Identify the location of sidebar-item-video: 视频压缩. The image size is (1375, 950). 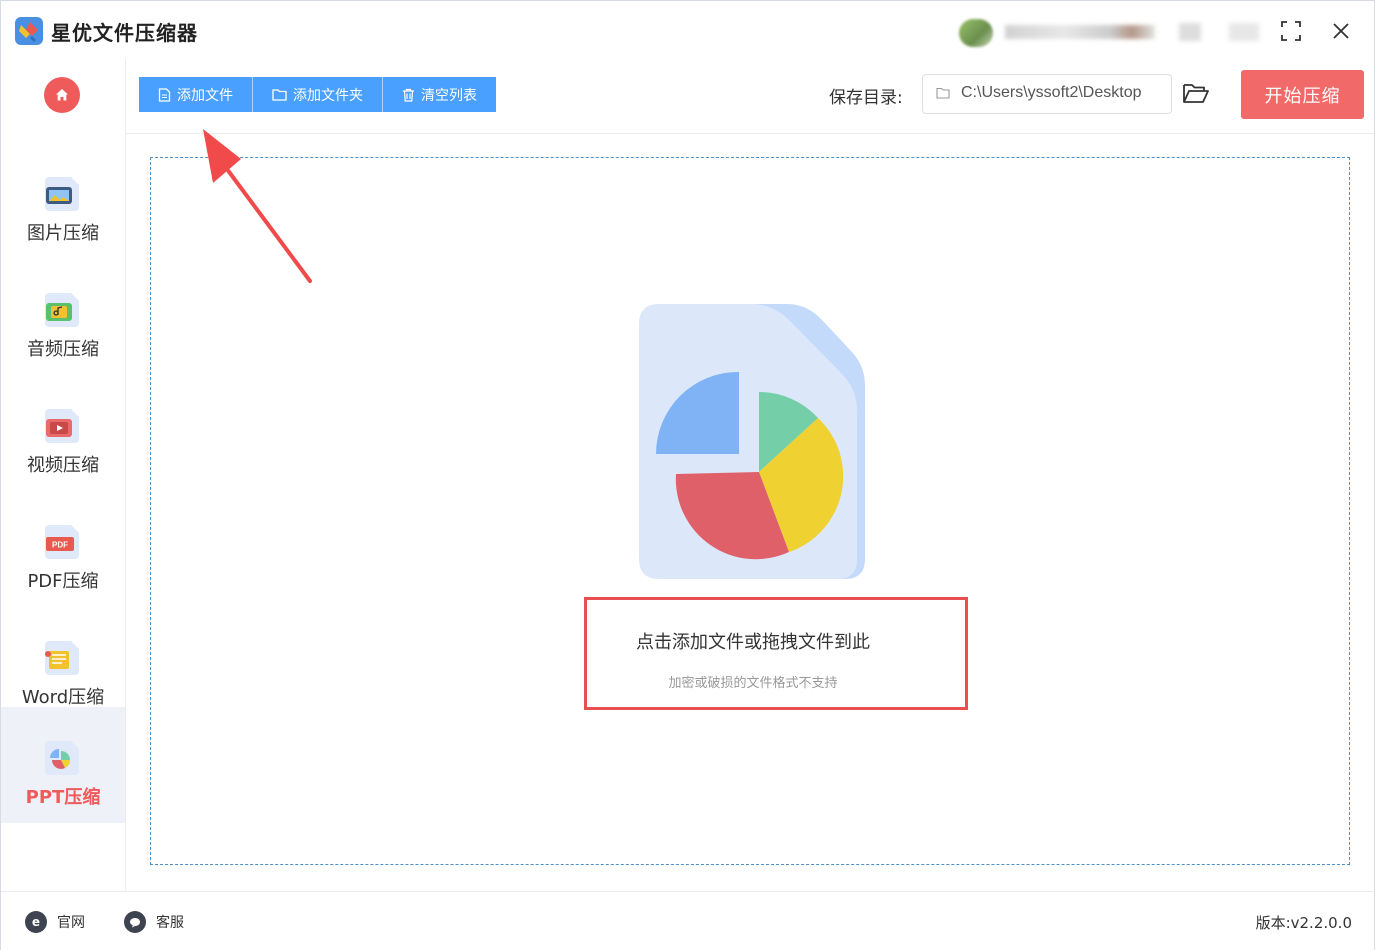
(63, 433).